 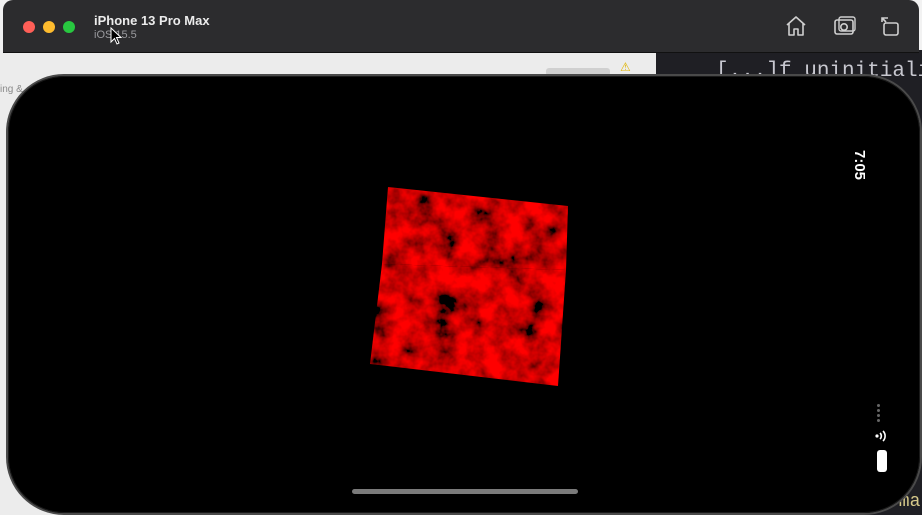 I want to click on home-indicator, so click(x=465, y=491).